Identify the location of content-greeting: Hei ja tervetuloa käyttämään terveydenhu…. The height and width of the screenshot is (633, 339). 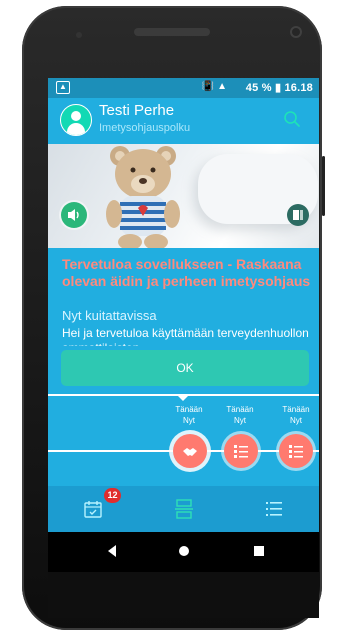
(185, 336).